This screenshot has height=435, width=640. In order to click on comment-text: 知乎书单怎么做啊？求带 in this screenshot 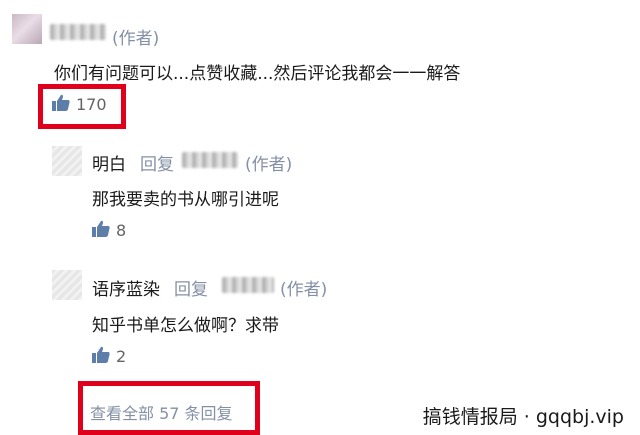, I will do `click(185, 326)`.